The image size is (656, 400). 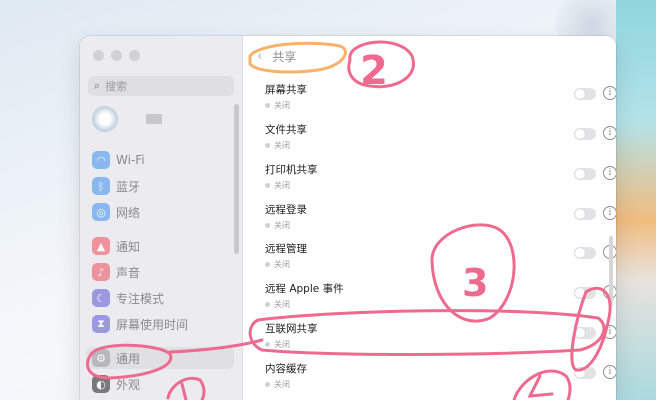 What do you see at coordinates (101, 246) in the screenshot?
I see `bell-icon: ▲` at bounding box center [101, 246].